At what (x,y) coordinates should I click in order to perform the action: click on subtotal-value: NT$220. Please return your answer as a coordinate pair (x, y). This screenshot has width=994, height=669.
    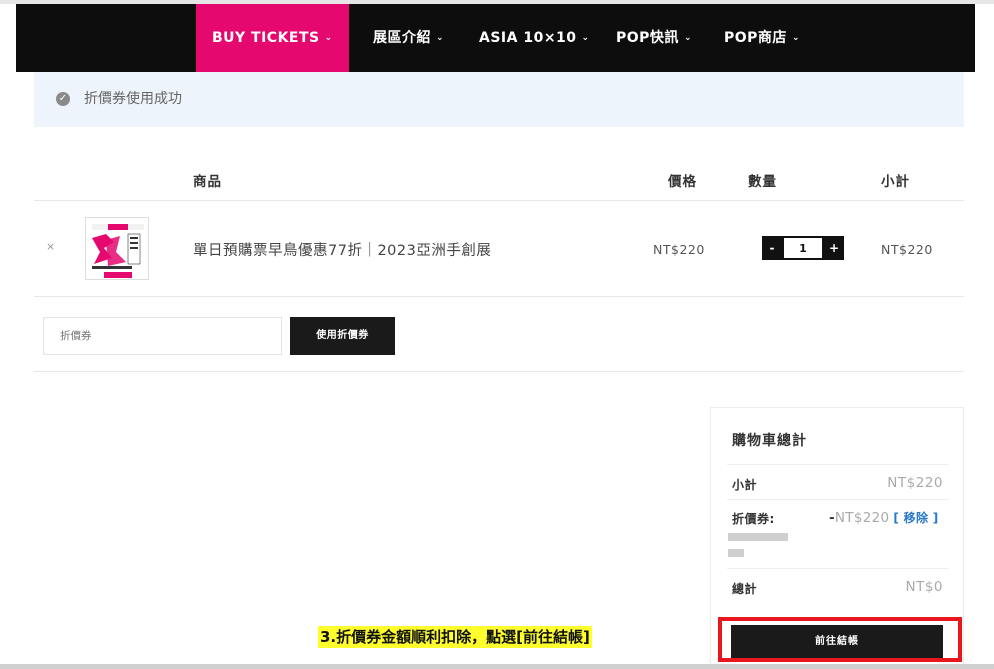
    Looking at the image, I should click on (915, 483).